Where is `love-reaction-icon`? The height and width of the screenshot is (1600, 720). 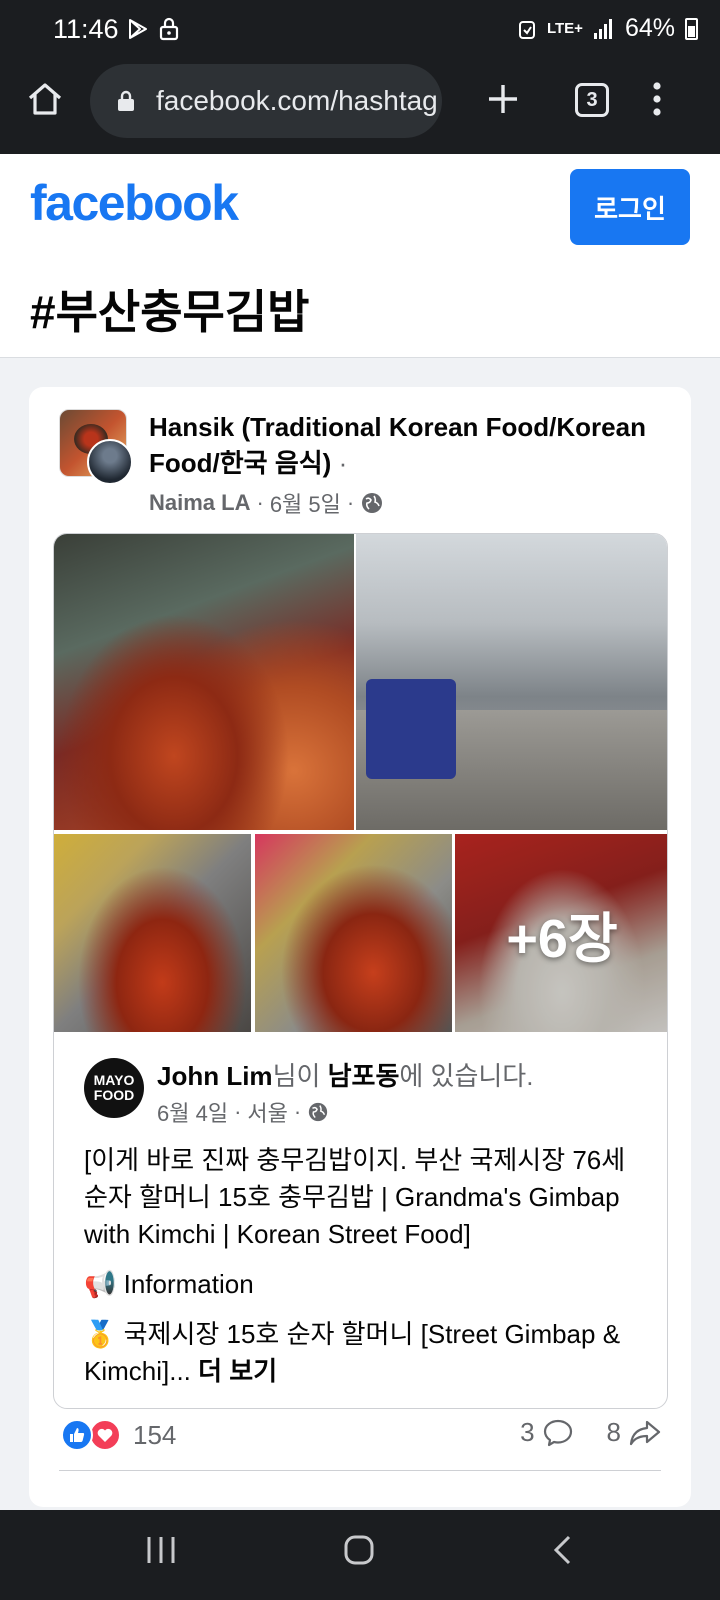 love-reaction-icon is located at coordinates (105, 1435).